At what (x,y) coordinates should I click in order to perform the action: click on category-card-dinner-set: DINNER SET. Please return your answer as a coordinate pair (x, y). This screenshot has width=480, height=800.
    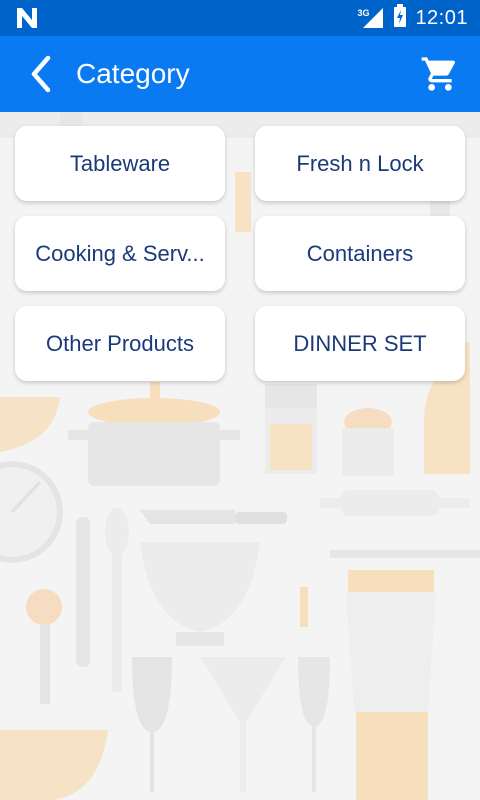
    Looking at the image, I should click on (360, 343).